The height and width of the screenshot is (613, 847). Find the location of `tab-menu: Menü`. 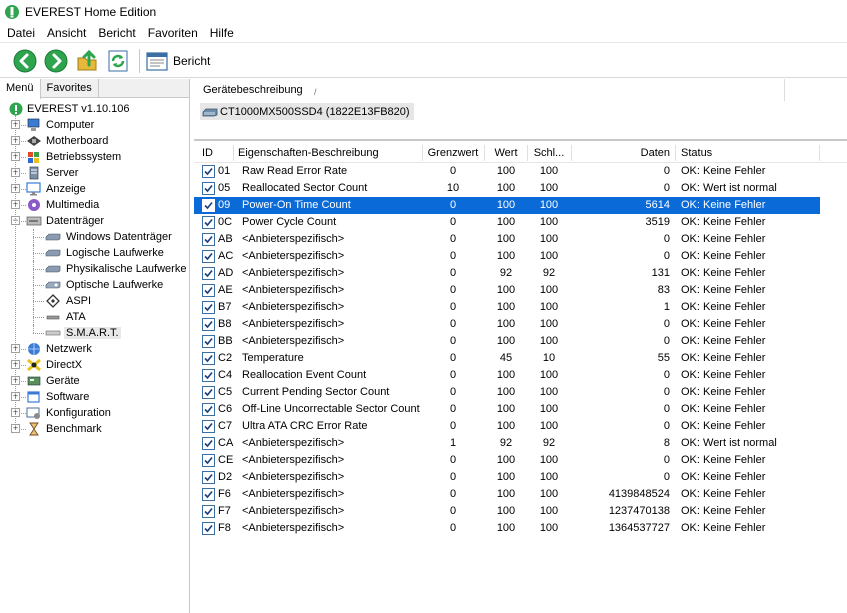

tab-menu: Menü is located at coordinates (20, 89).